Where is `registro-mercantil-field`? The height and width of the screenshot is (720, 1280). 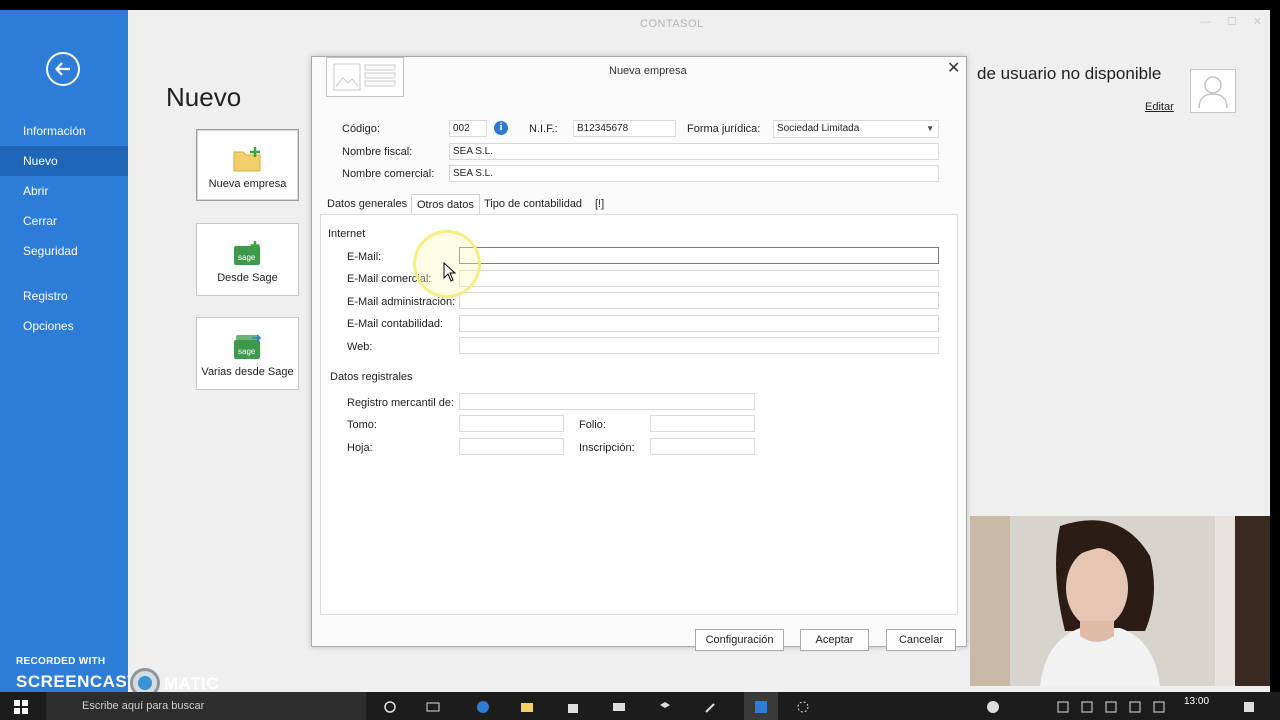
registro-mercantil-field is located at coordinates (607, 401).